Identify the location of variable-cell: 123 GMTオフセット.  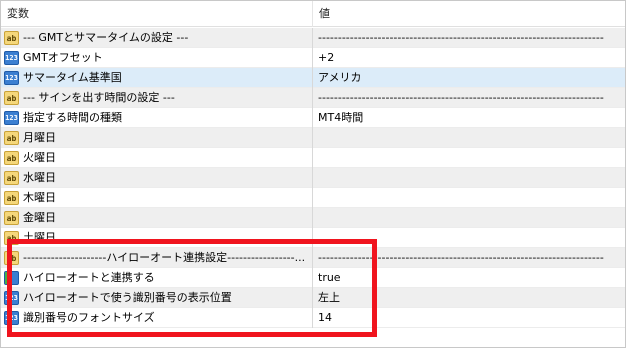
(157, 58).